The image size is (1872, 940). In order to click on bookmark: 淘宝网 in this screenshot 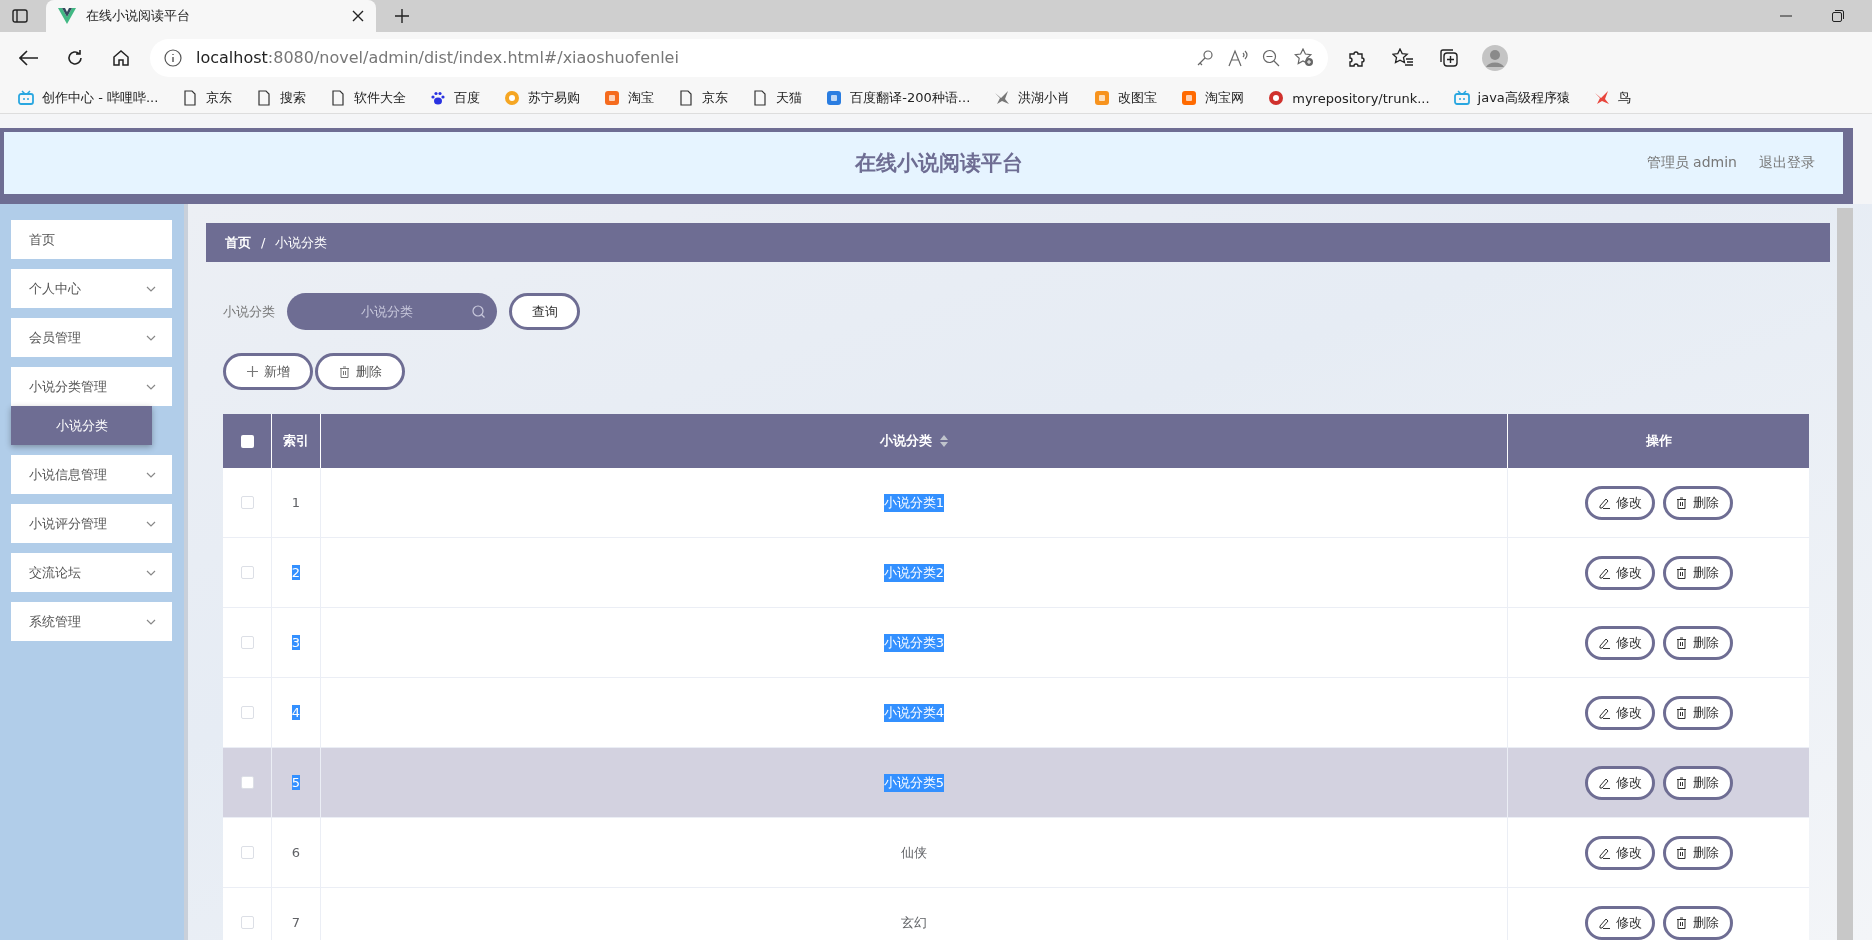, I will do `click(1213, 98)`.